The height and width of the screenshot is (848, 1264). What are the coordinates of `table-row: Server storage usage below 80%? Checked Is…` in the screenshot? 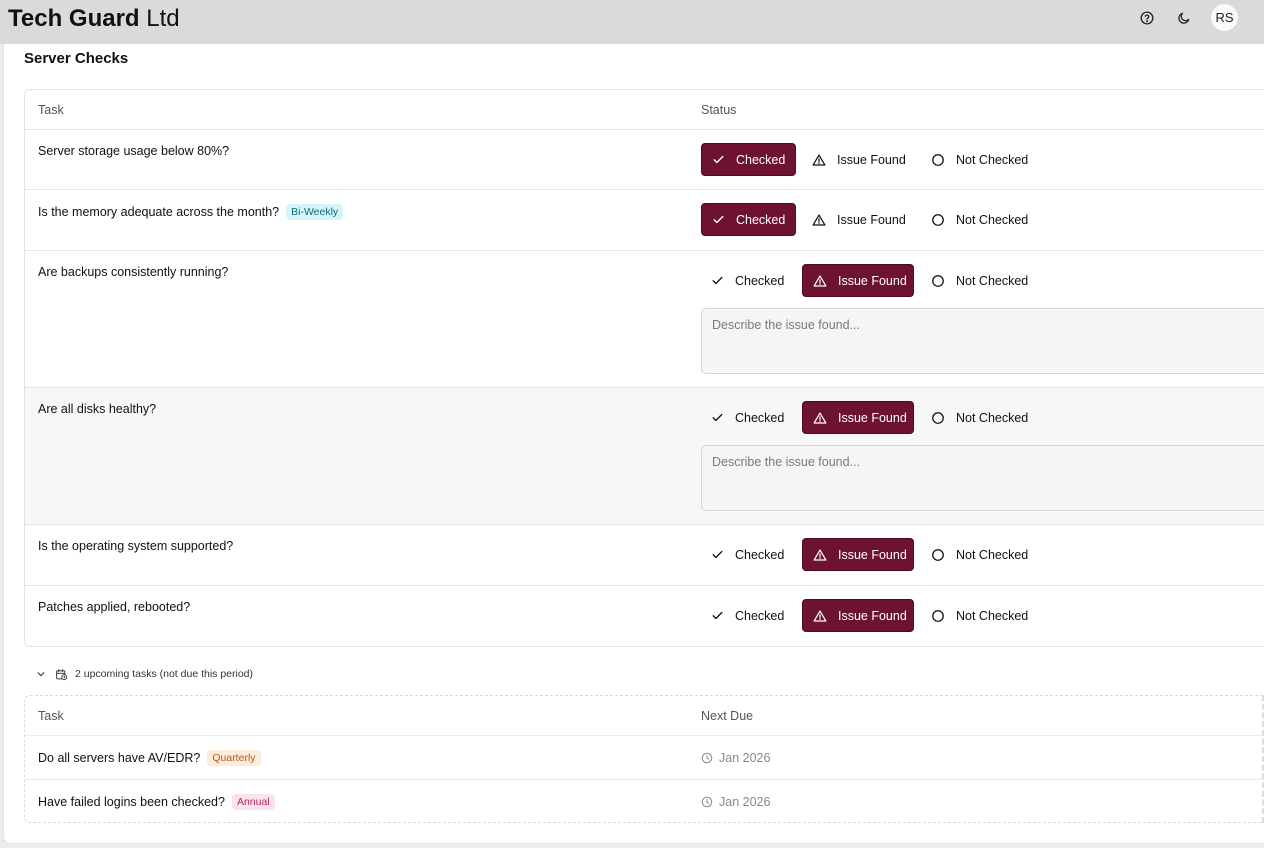 It's located at (644, 160).